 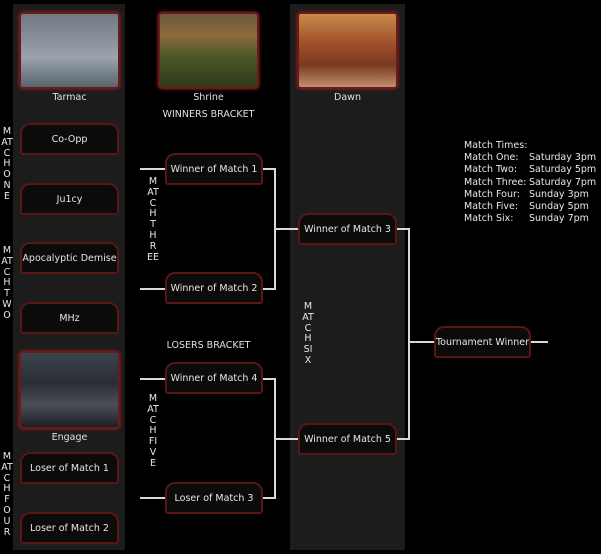 What do you see at coordinates (153, 219) in the screenshot?
I see `match-three-label: MATCHTHREE` at bounding box center [153, 219].